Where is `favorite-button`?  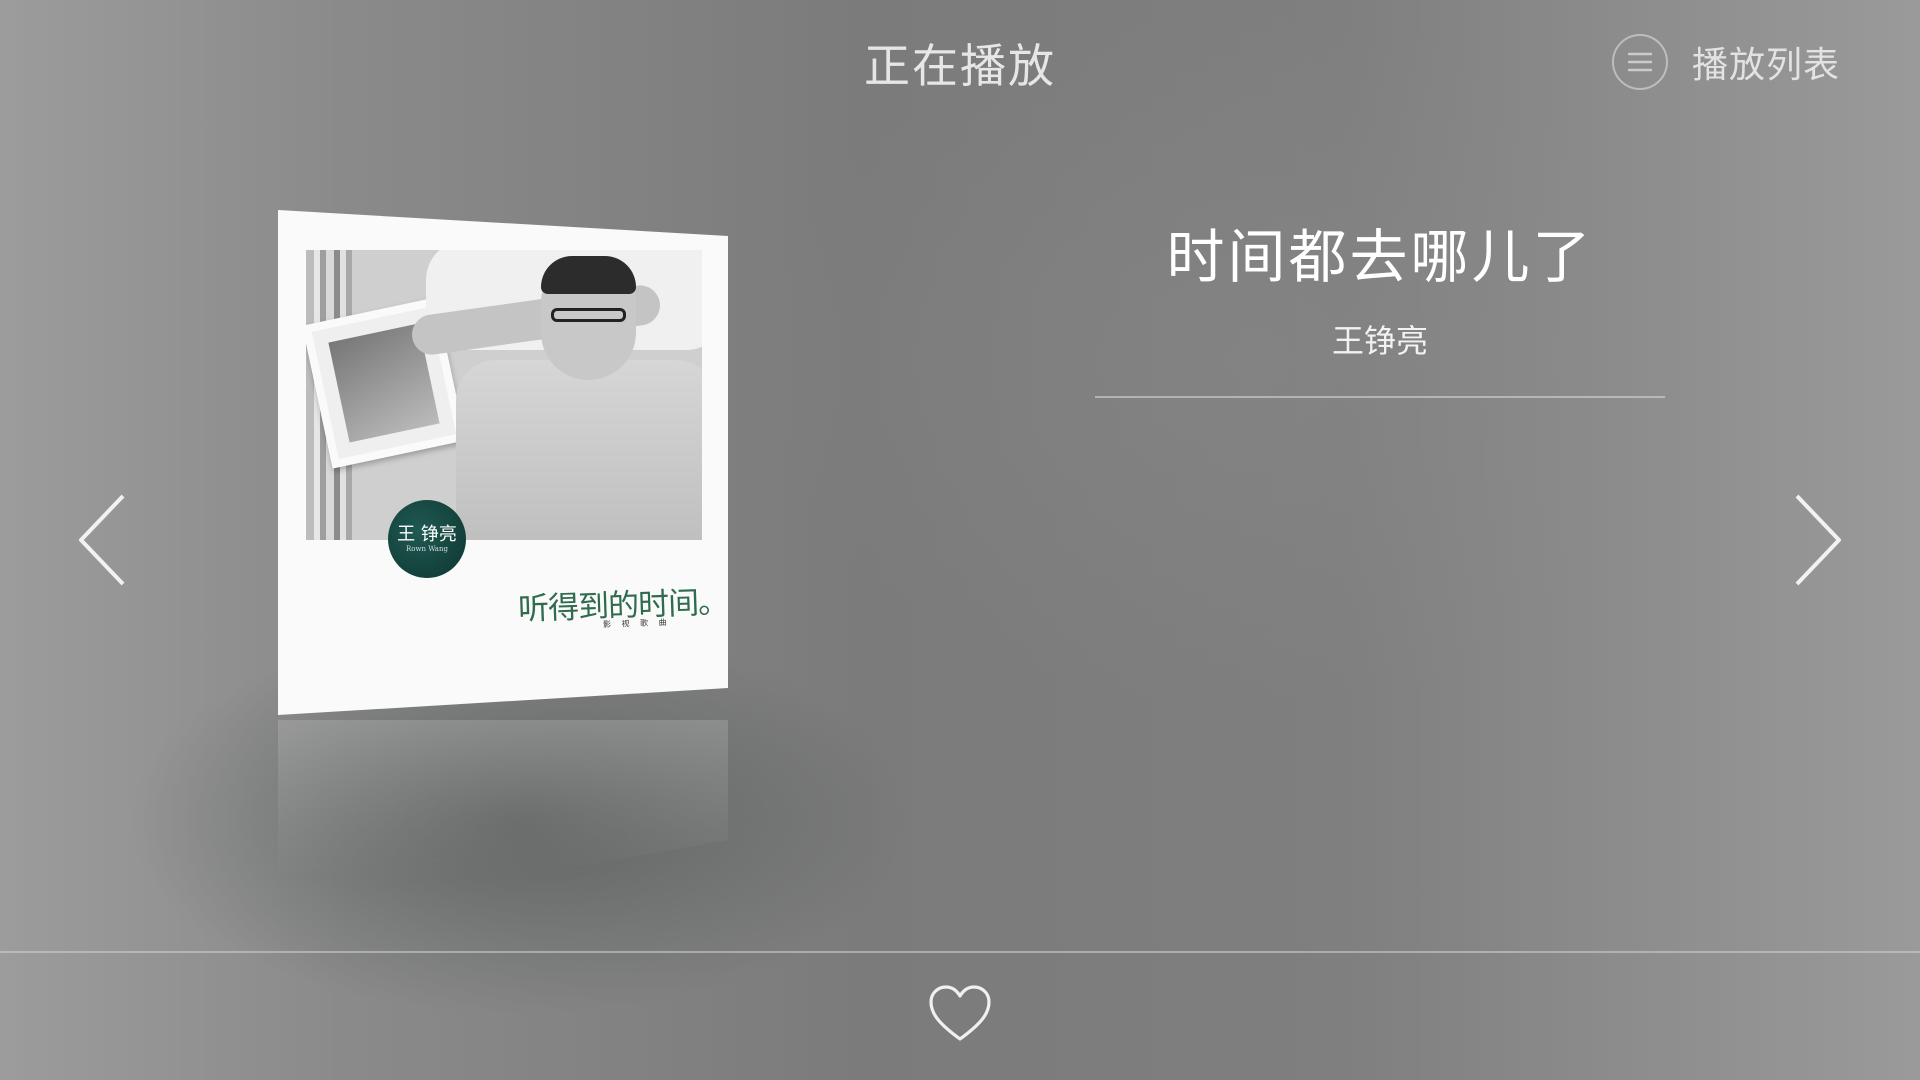
favorite-button is located at coordinates (960, 1014).